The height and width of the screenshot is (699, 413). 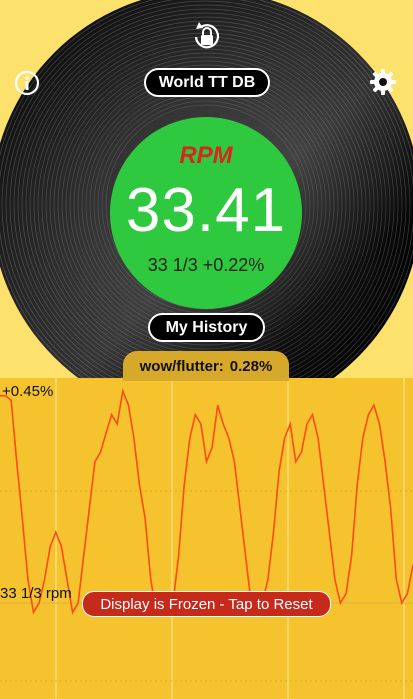 I want to click on wow-flutter-value: 0.28%, so click(x=251, y=366).